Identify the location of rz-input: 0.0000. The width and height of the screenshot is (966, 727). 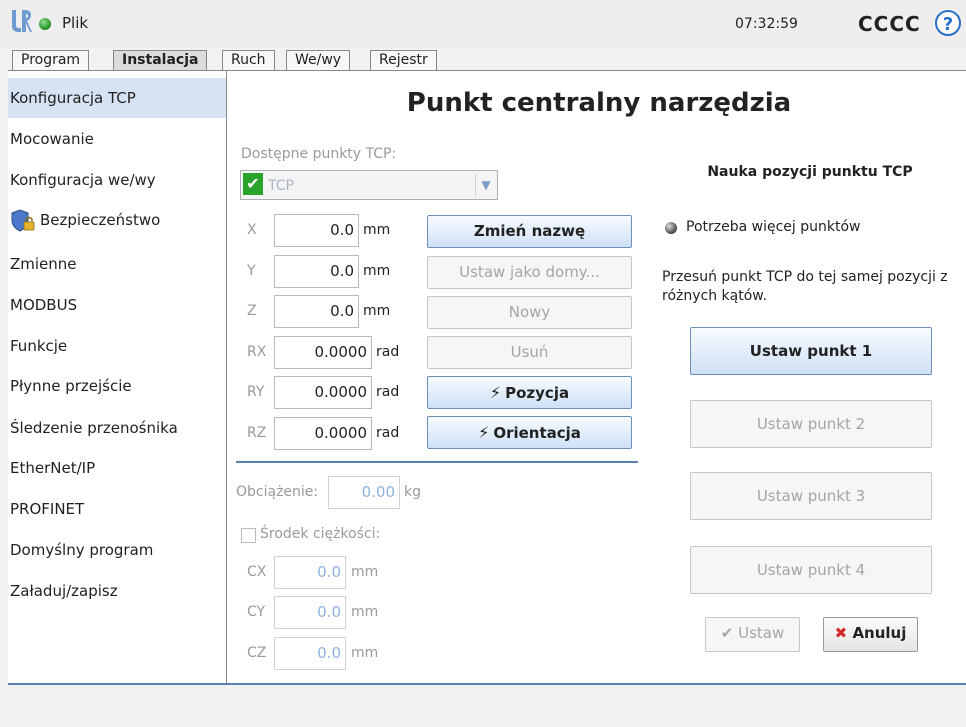
(323, 433).